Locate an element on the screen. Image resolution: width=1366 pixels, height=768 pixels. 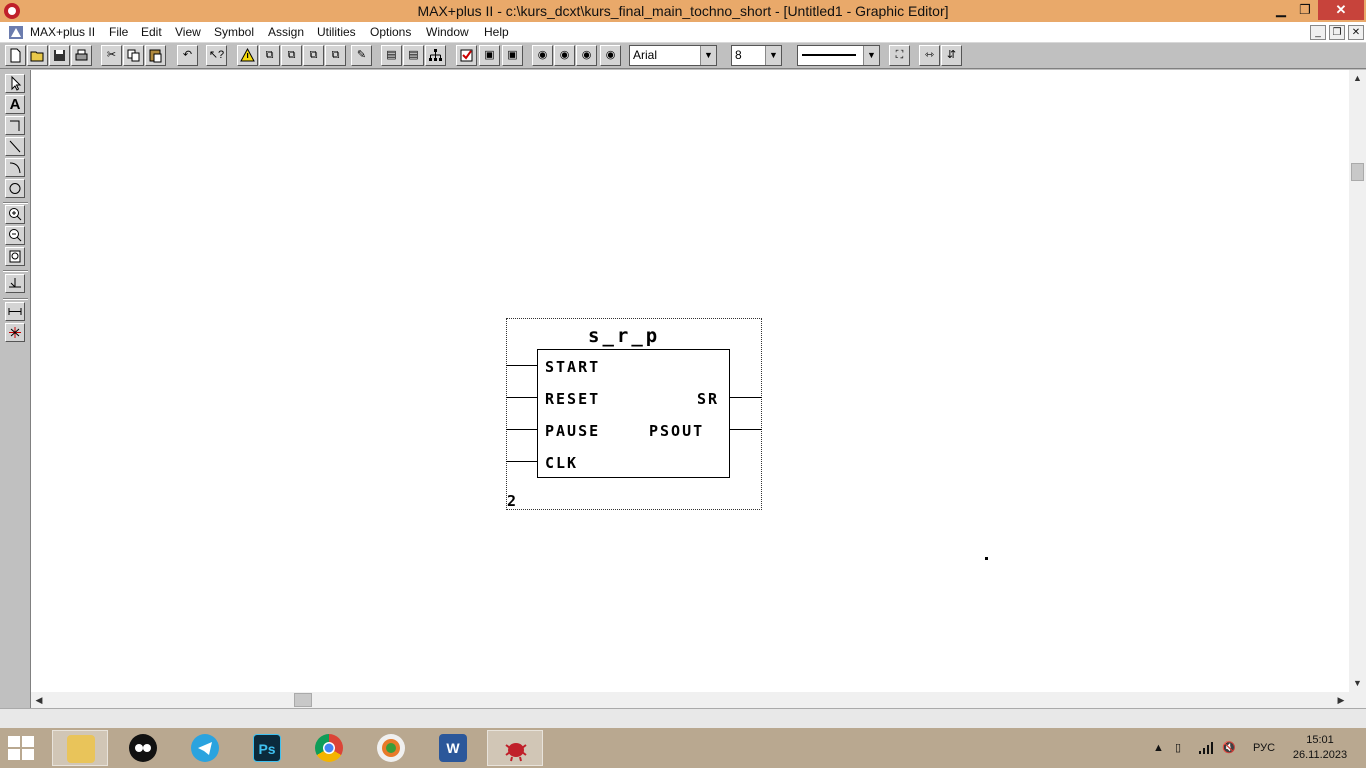
clock-time: 15:01 is located at coordinates (1320, 740).